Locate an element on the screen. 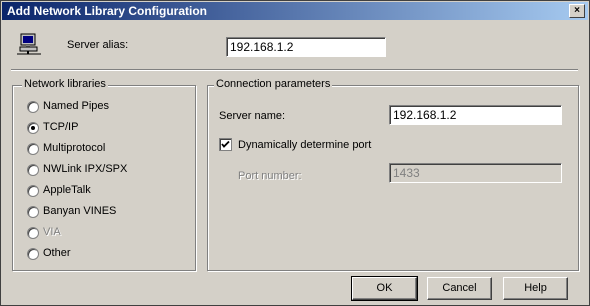 The image size is (590, 306). server-name-label: Server name: is located at coordinates (252, 116).